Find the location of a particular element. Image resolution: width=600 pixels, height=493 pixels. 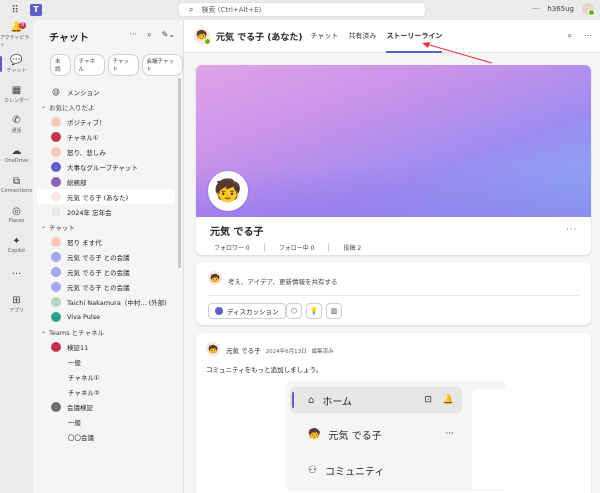

section-chats: ⌄ チャット is located at coordinates (108, 226).